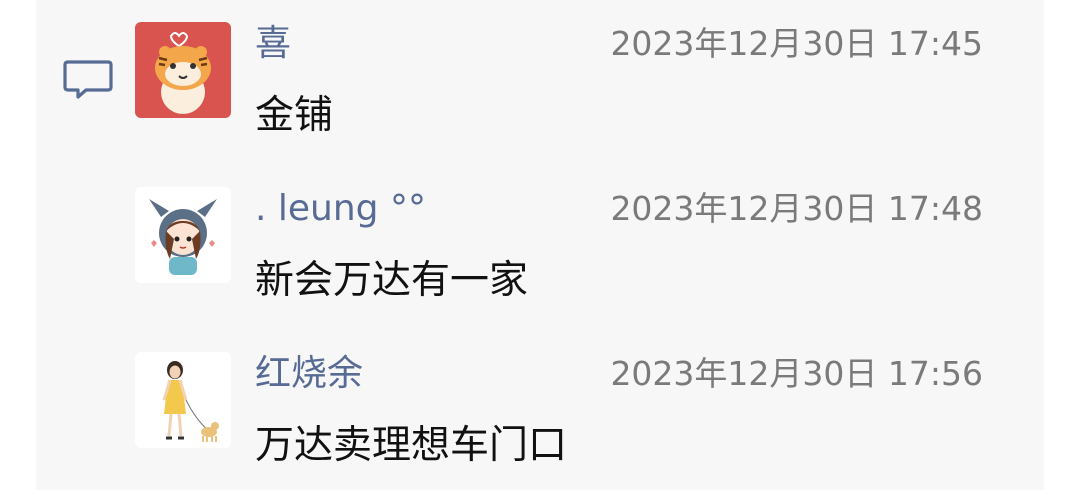 This screenshot has width=1080, height=502. What do you see at coordinates (796, 43) in the screenshot?
I see `comment-timestamp: 2023年12月30日 17:45` at bounding box center [796, 43].